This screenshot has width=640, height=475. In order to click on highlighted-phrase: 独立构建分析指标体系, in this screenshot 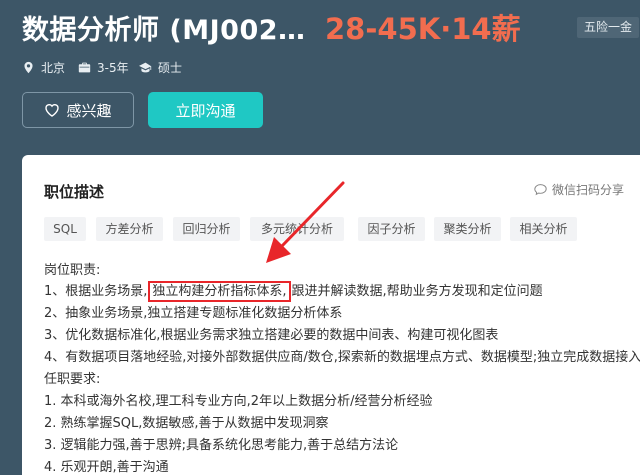, I will do `click(219, 291)`.